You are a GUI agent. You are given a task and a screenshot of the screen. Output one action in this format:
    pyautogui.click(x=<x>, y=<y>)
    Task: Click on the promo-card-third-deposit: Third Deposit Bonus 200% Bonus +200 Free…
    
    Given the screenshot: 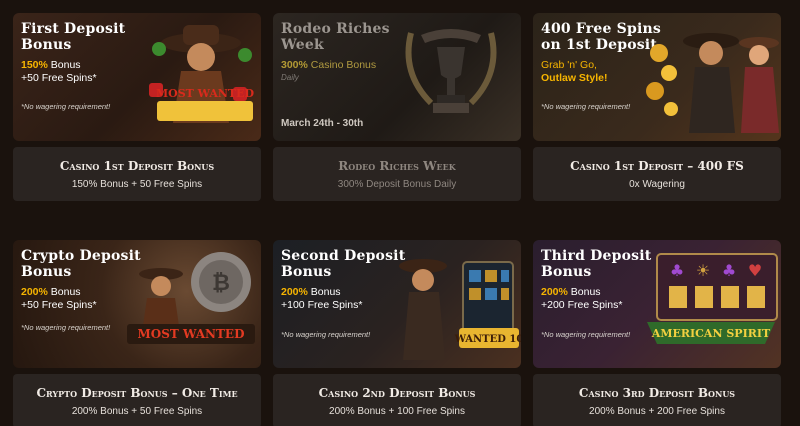 What is the action you would take?
    pyautogui.click(x=657, y=333)
    